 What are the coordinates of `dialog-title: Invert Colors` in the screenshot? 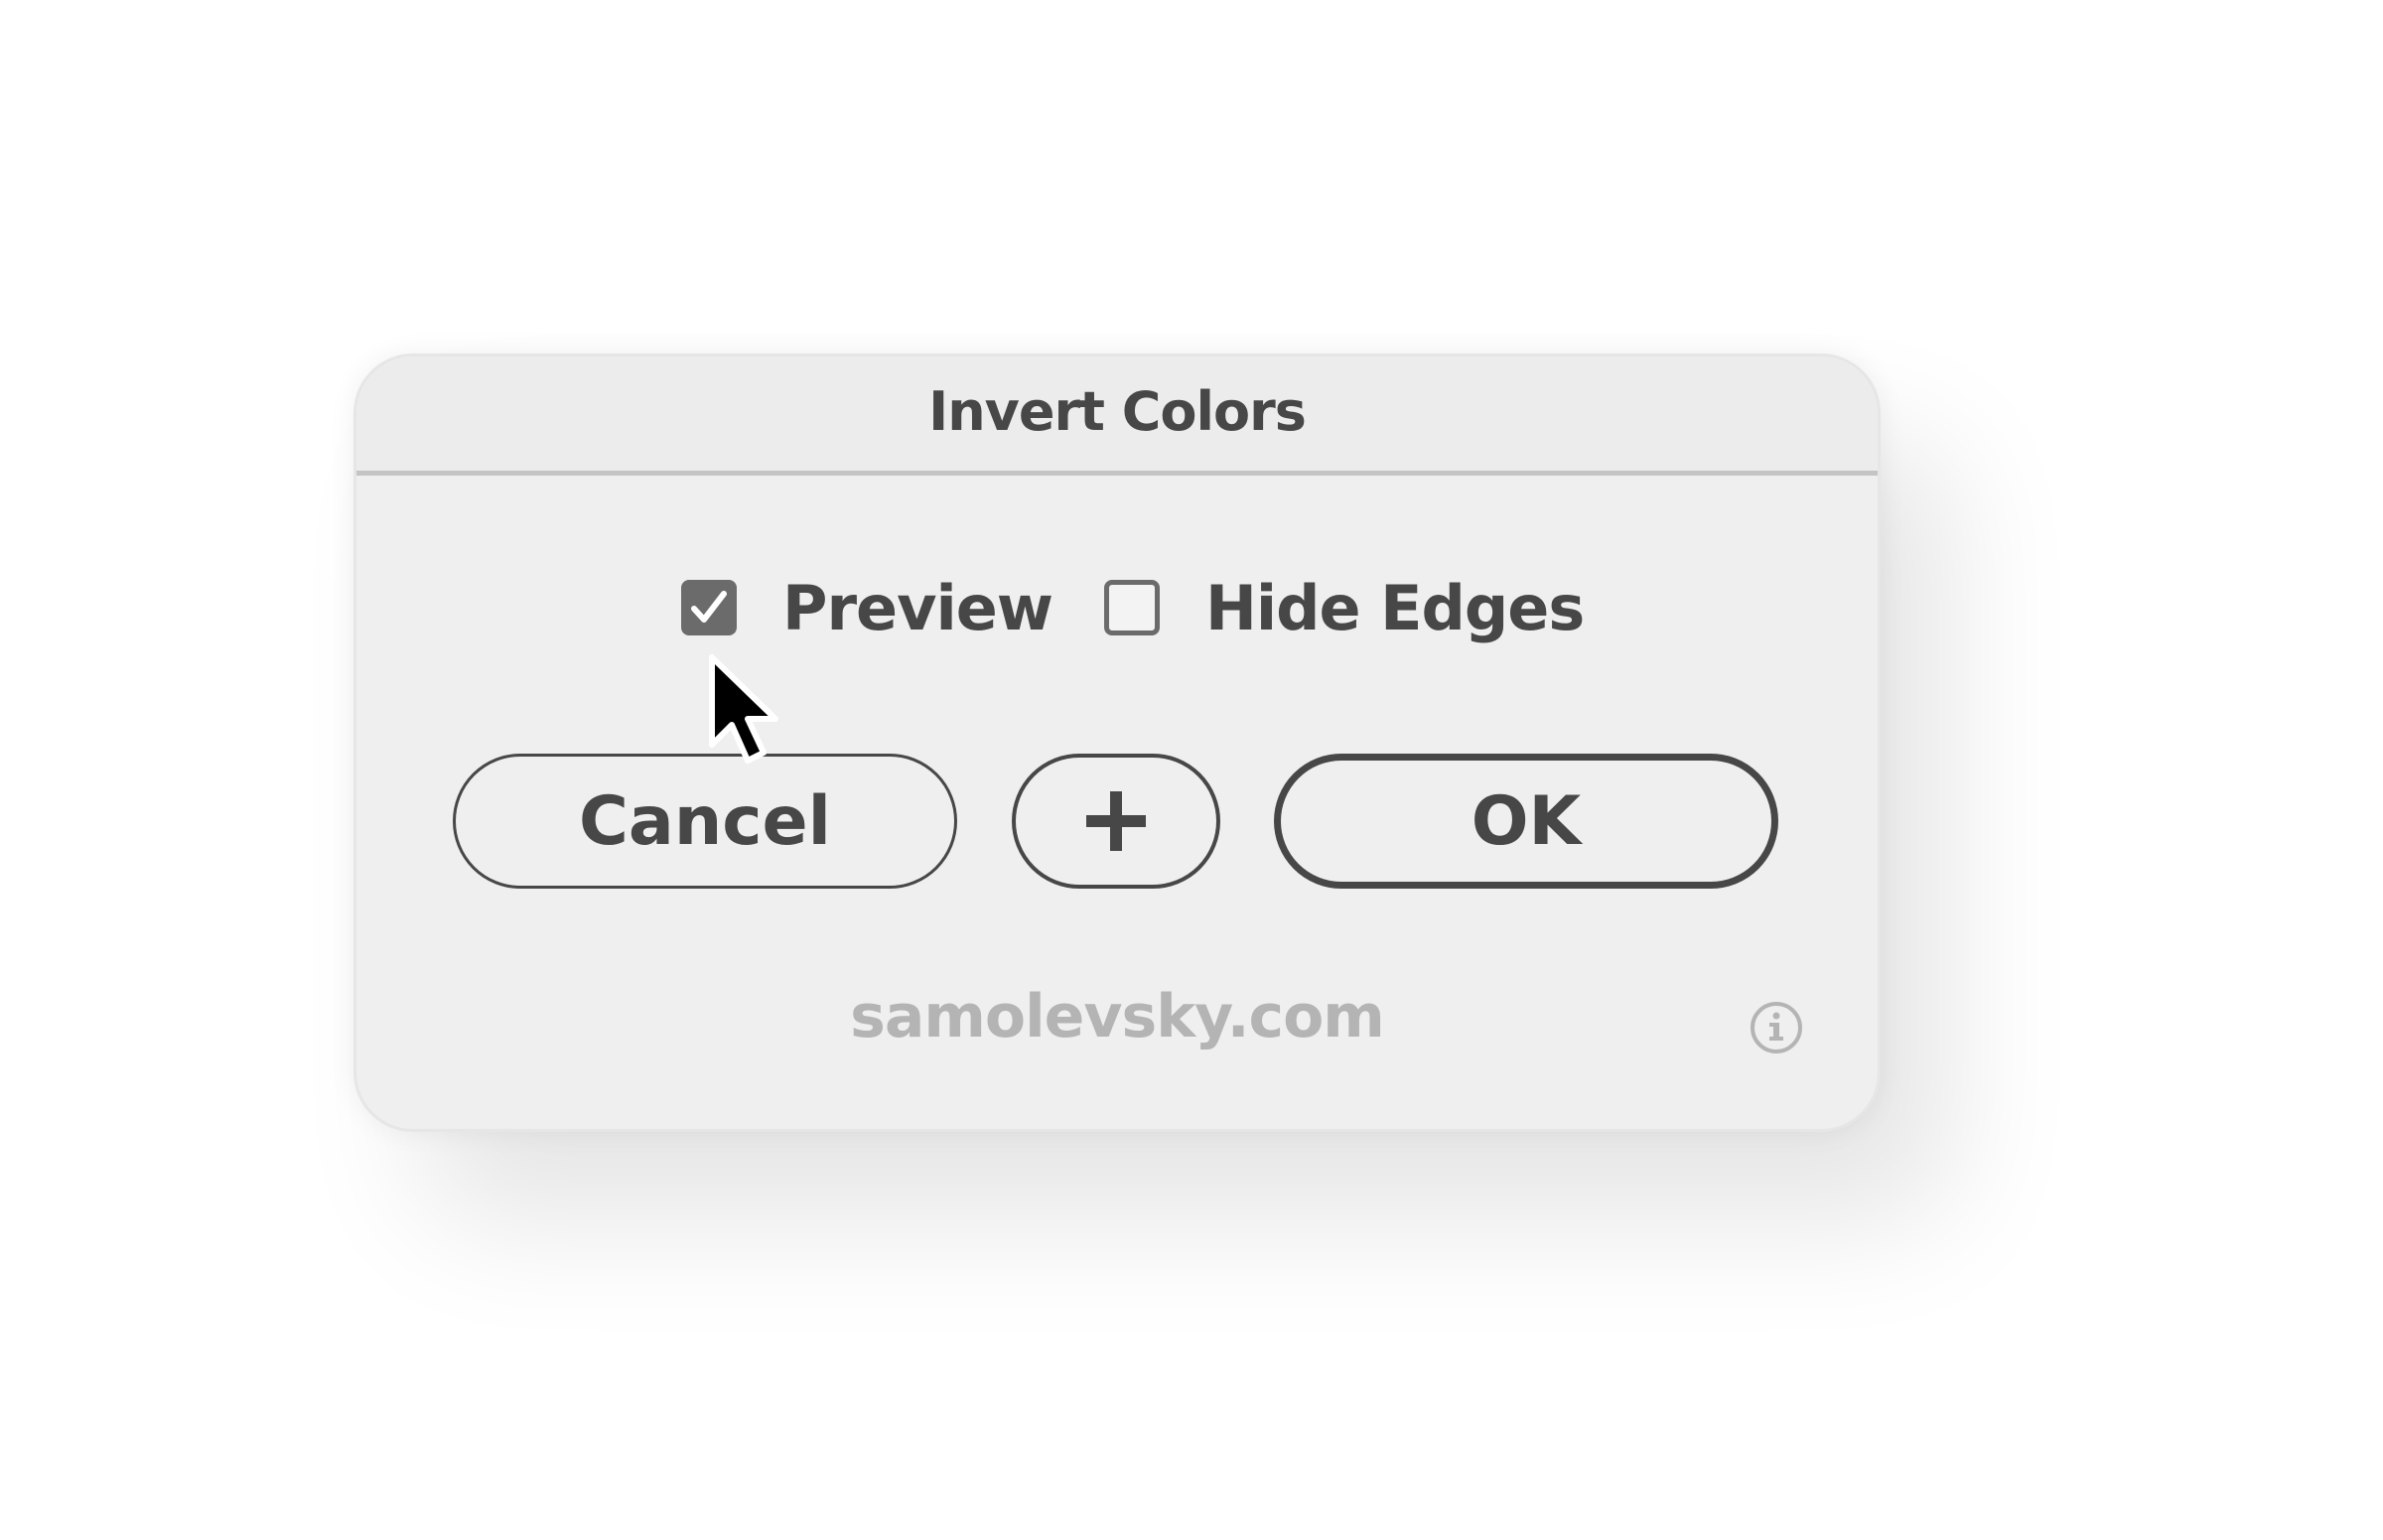 It's located at (1117, 411).